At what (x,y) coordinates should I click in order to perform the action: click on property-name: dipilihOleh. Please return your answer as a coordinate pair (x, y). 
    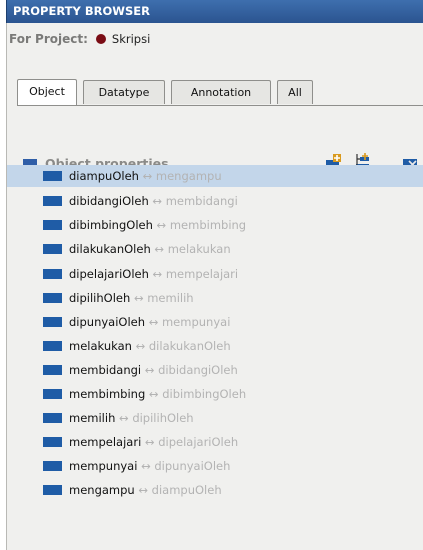
    Looking at the image, I should click on (100, 298).